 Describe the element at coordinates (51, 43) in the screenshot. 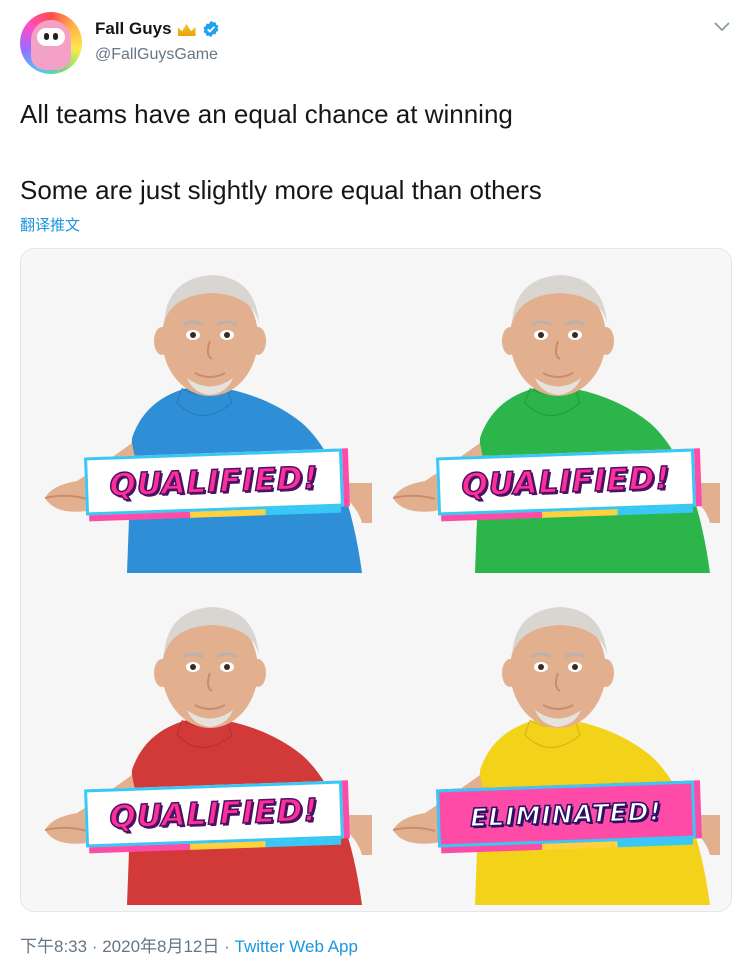

I see `avatar` at that location.